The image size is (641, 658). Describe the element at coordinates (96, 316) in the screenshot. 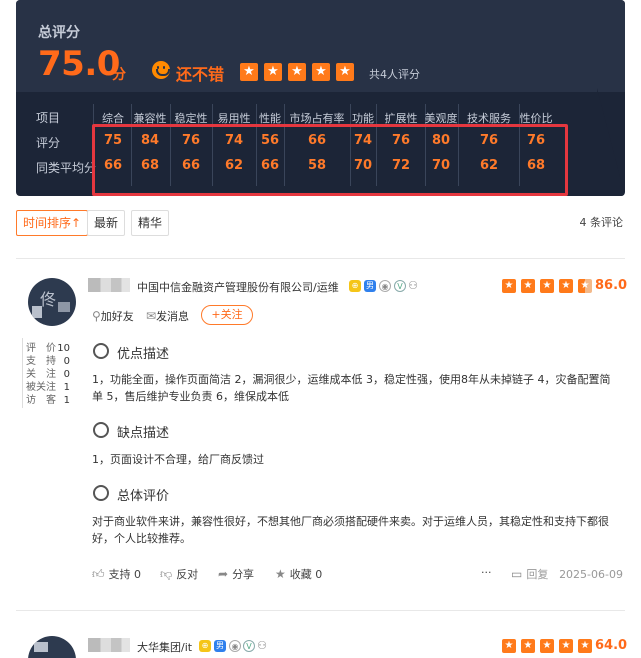

I see `add-friend-icon: ⚲` at that location.